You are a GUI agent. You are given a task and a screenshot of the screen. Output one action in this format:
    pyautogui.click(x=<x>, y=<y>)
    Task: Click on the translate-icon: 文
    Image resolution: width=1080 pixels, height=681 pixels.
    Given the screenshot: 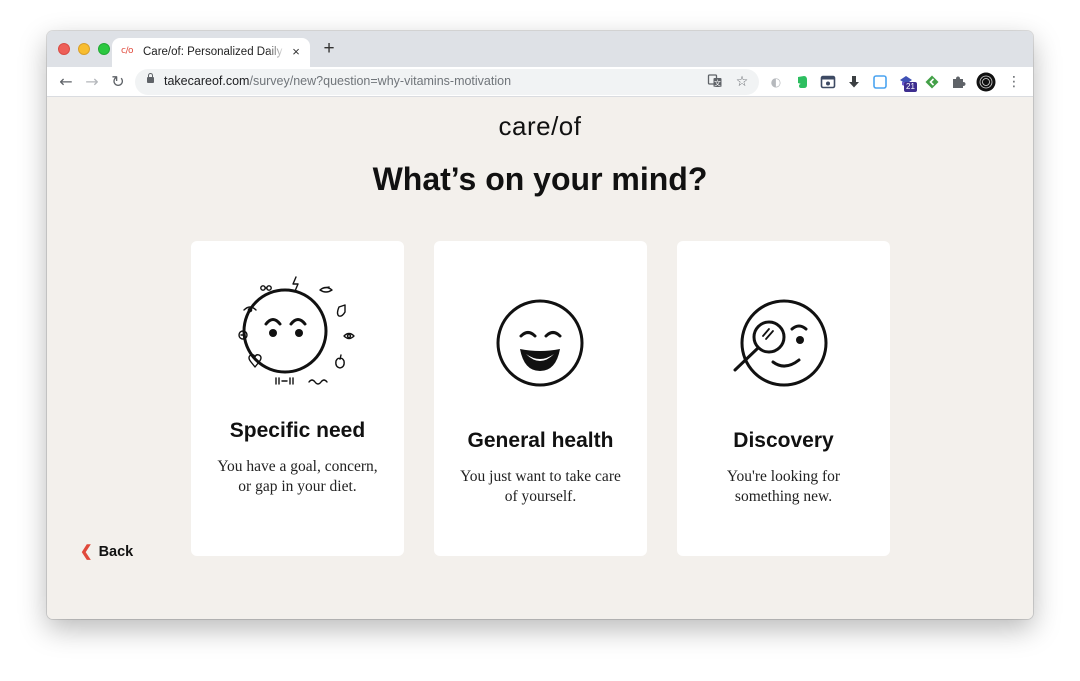 What is the action you would take?
    pyautogui.click(x=715, y=82)
    